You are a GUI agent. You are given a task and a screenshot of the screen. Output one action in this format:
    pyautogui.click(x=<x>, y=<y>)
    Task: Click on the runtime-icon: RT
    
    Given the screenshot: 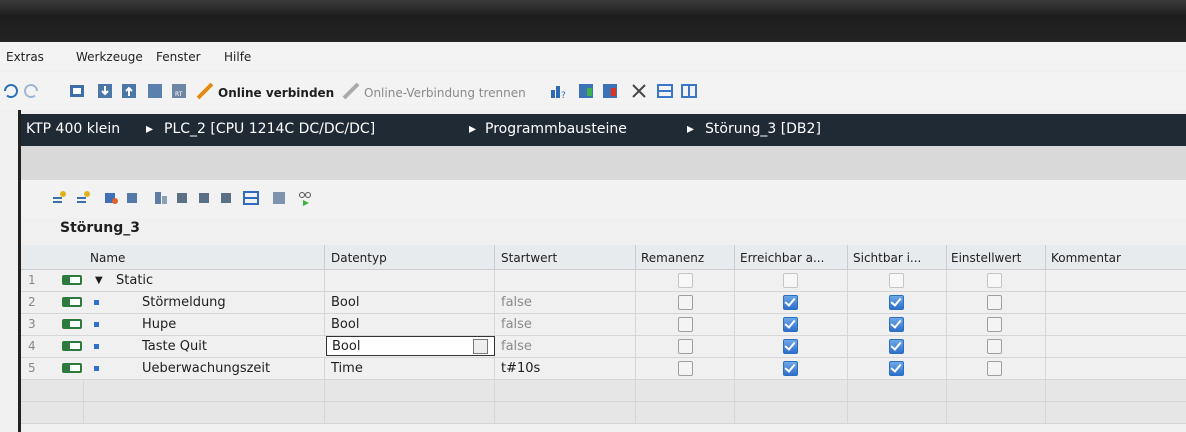 What is the action you would take?
    pyautogui.click(x=179, y=91)
    